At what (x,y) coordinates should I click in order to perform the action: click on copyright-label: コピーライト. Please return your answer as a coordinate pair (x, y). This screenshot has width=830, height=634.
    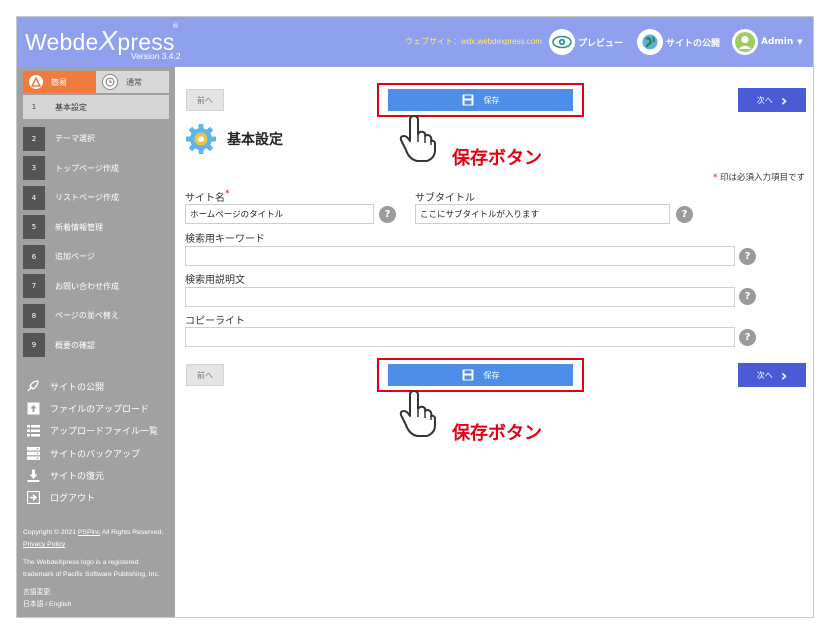
    Looking at the image, I should click on (215, 321).